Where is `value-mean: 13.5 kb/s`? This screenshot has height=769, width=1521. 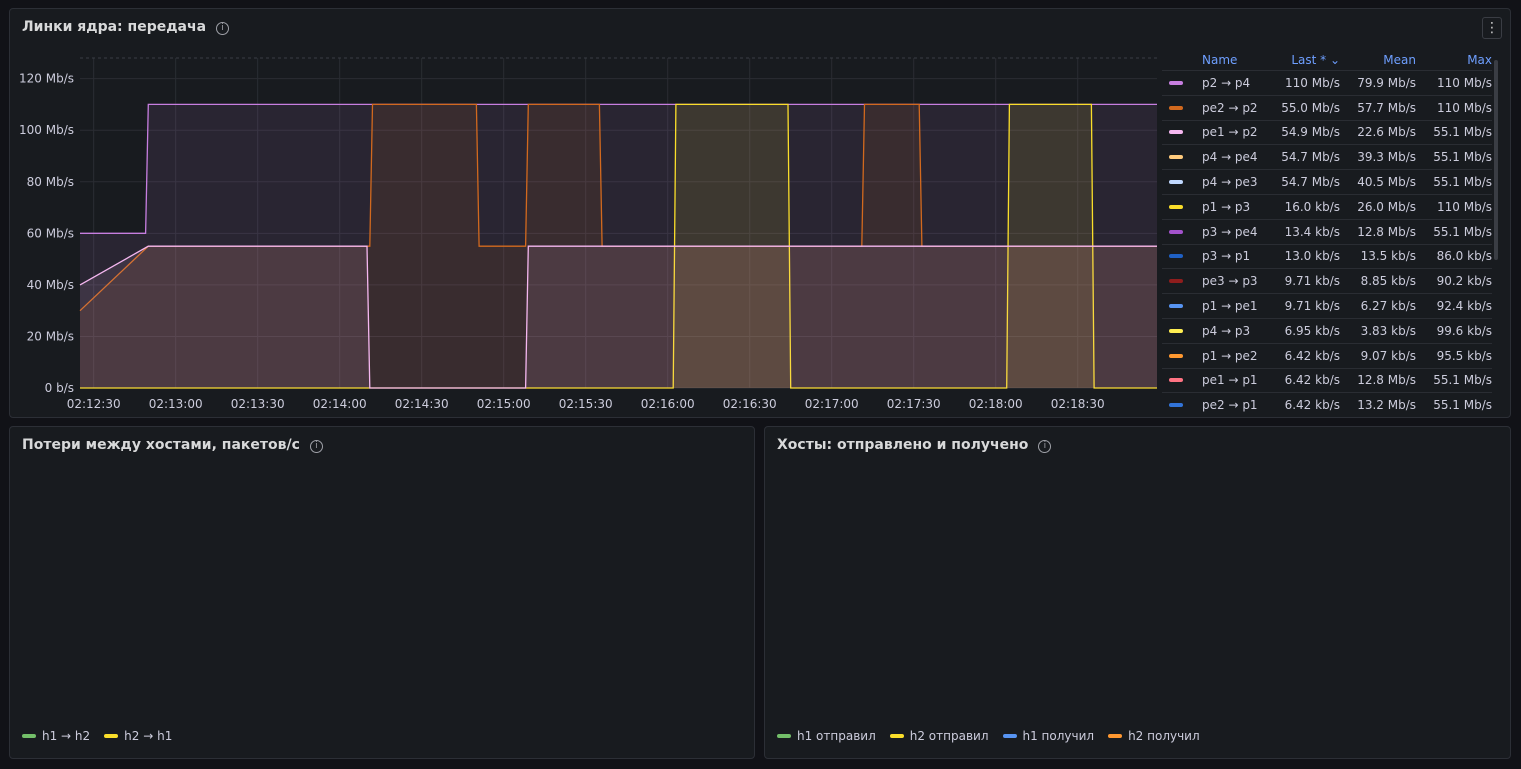 value-mean: 13.5 kb/s is located at coordinates (1388, 256).